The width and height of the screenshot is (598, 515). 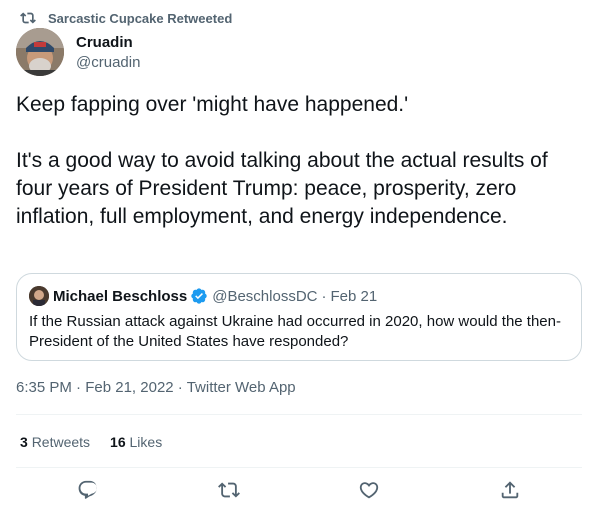 I want to click on retweet-context: Sarcastic Cupcake Retweeted, so click(x=126, y=18).